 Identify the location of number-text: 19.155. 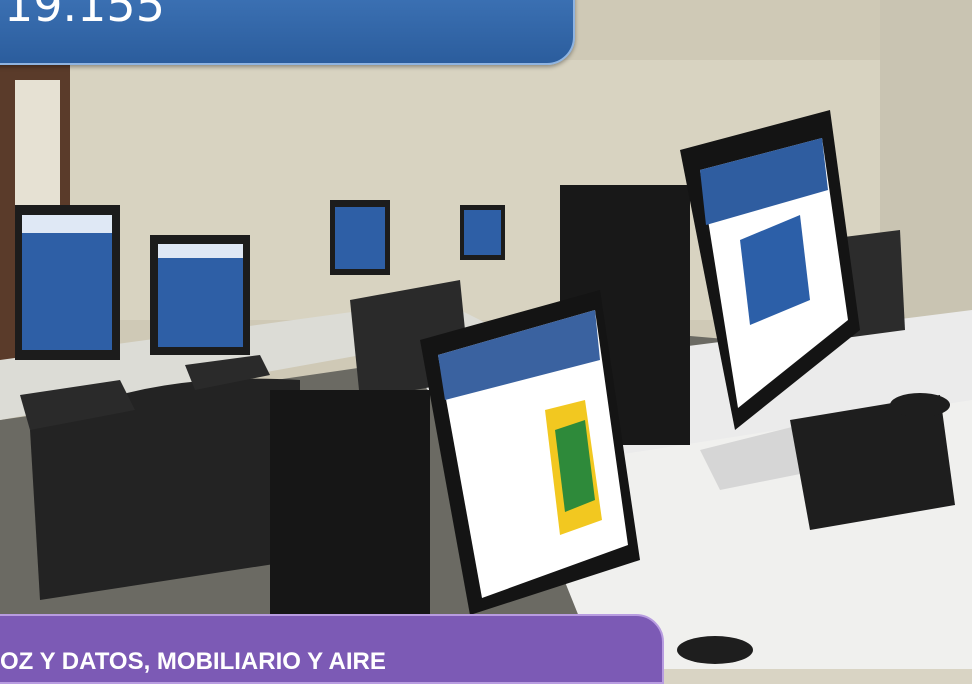
(84, 16).